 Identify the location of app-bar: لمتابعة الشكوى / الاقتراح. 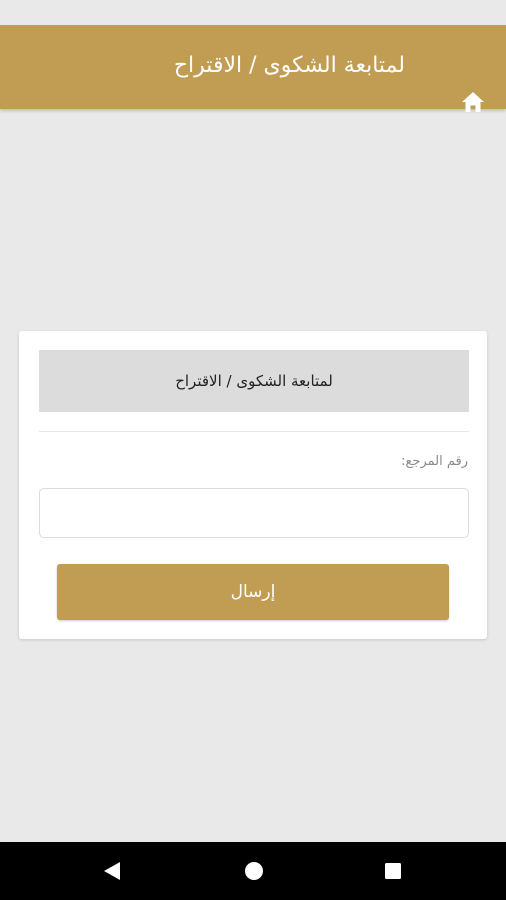
(253, 68).